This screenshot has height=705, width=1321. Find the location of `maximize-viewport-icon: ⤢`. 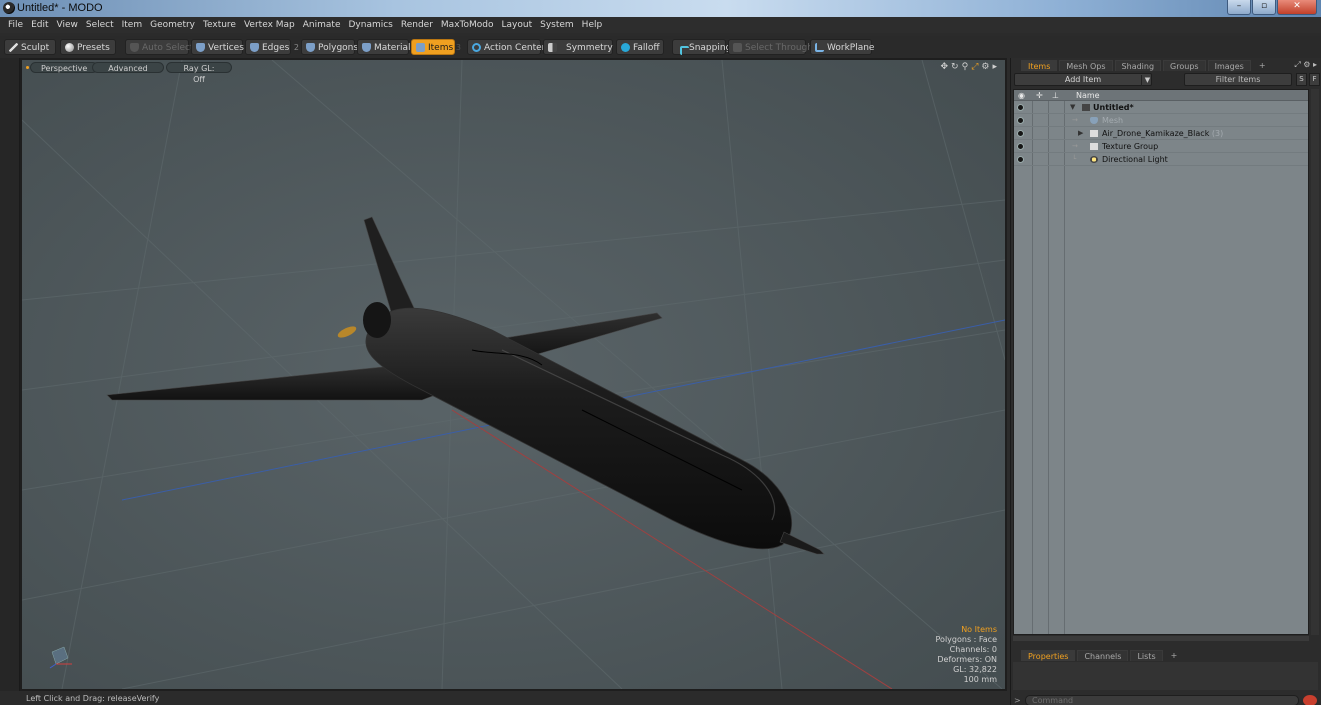

maximize-viewport-icon: ⤢ is located at coordinates (974, 67).